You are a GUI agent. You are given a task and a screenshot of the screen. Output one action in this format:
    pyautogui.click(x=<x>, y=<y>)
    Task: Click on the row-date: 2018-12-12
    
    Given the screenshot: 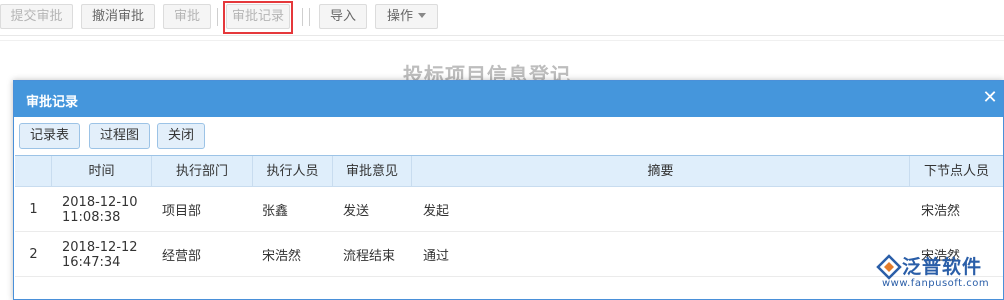 What is the action you would take?
    pyautogui.click(x=100, y=247)
    